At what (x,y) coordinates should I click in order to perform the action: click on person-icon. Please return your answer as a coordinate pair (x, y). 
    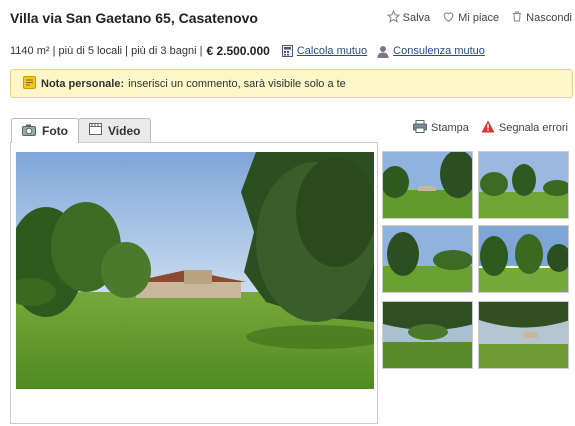
    Looking at the image, I should click on (383, 51).